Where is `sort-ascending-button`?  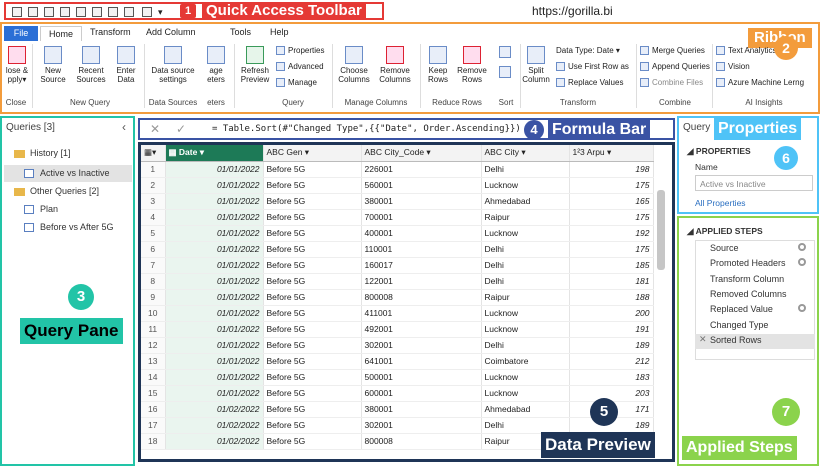
sort-ascending-button is located at coordinates (505, 53).